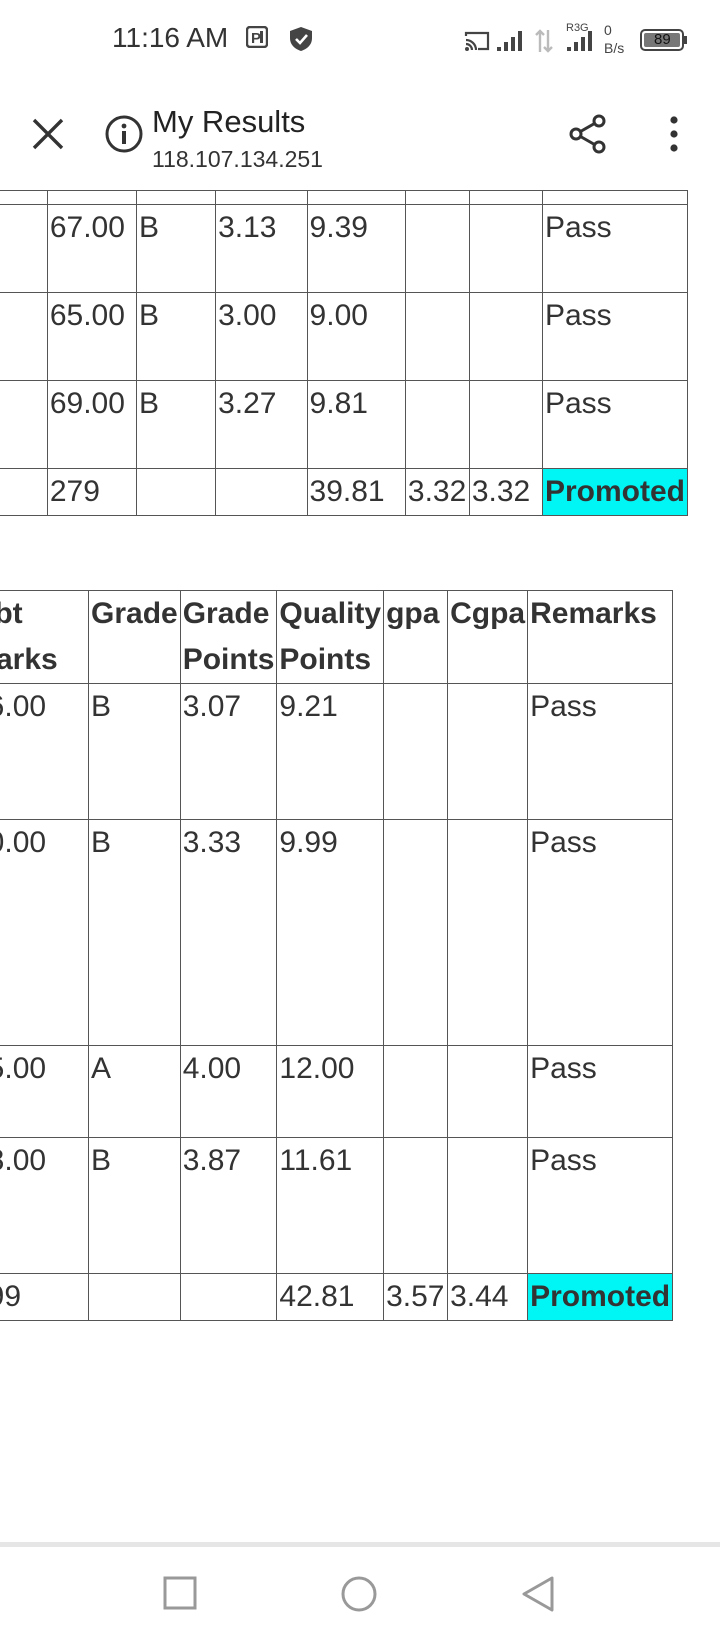 Image resolution: width=720 pixels, height=1645 pixels. I want to click on header-remarks: Remarks, so click(600, 637).